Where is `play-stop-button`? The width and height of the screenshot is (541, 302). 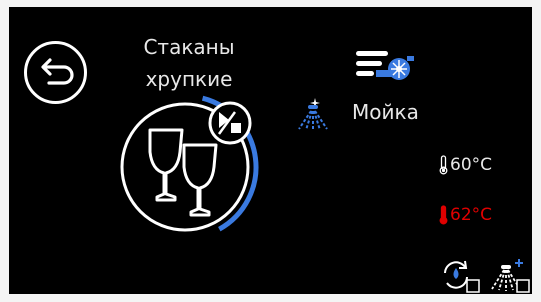
play-stop-button is located at coordinates (230, 123).